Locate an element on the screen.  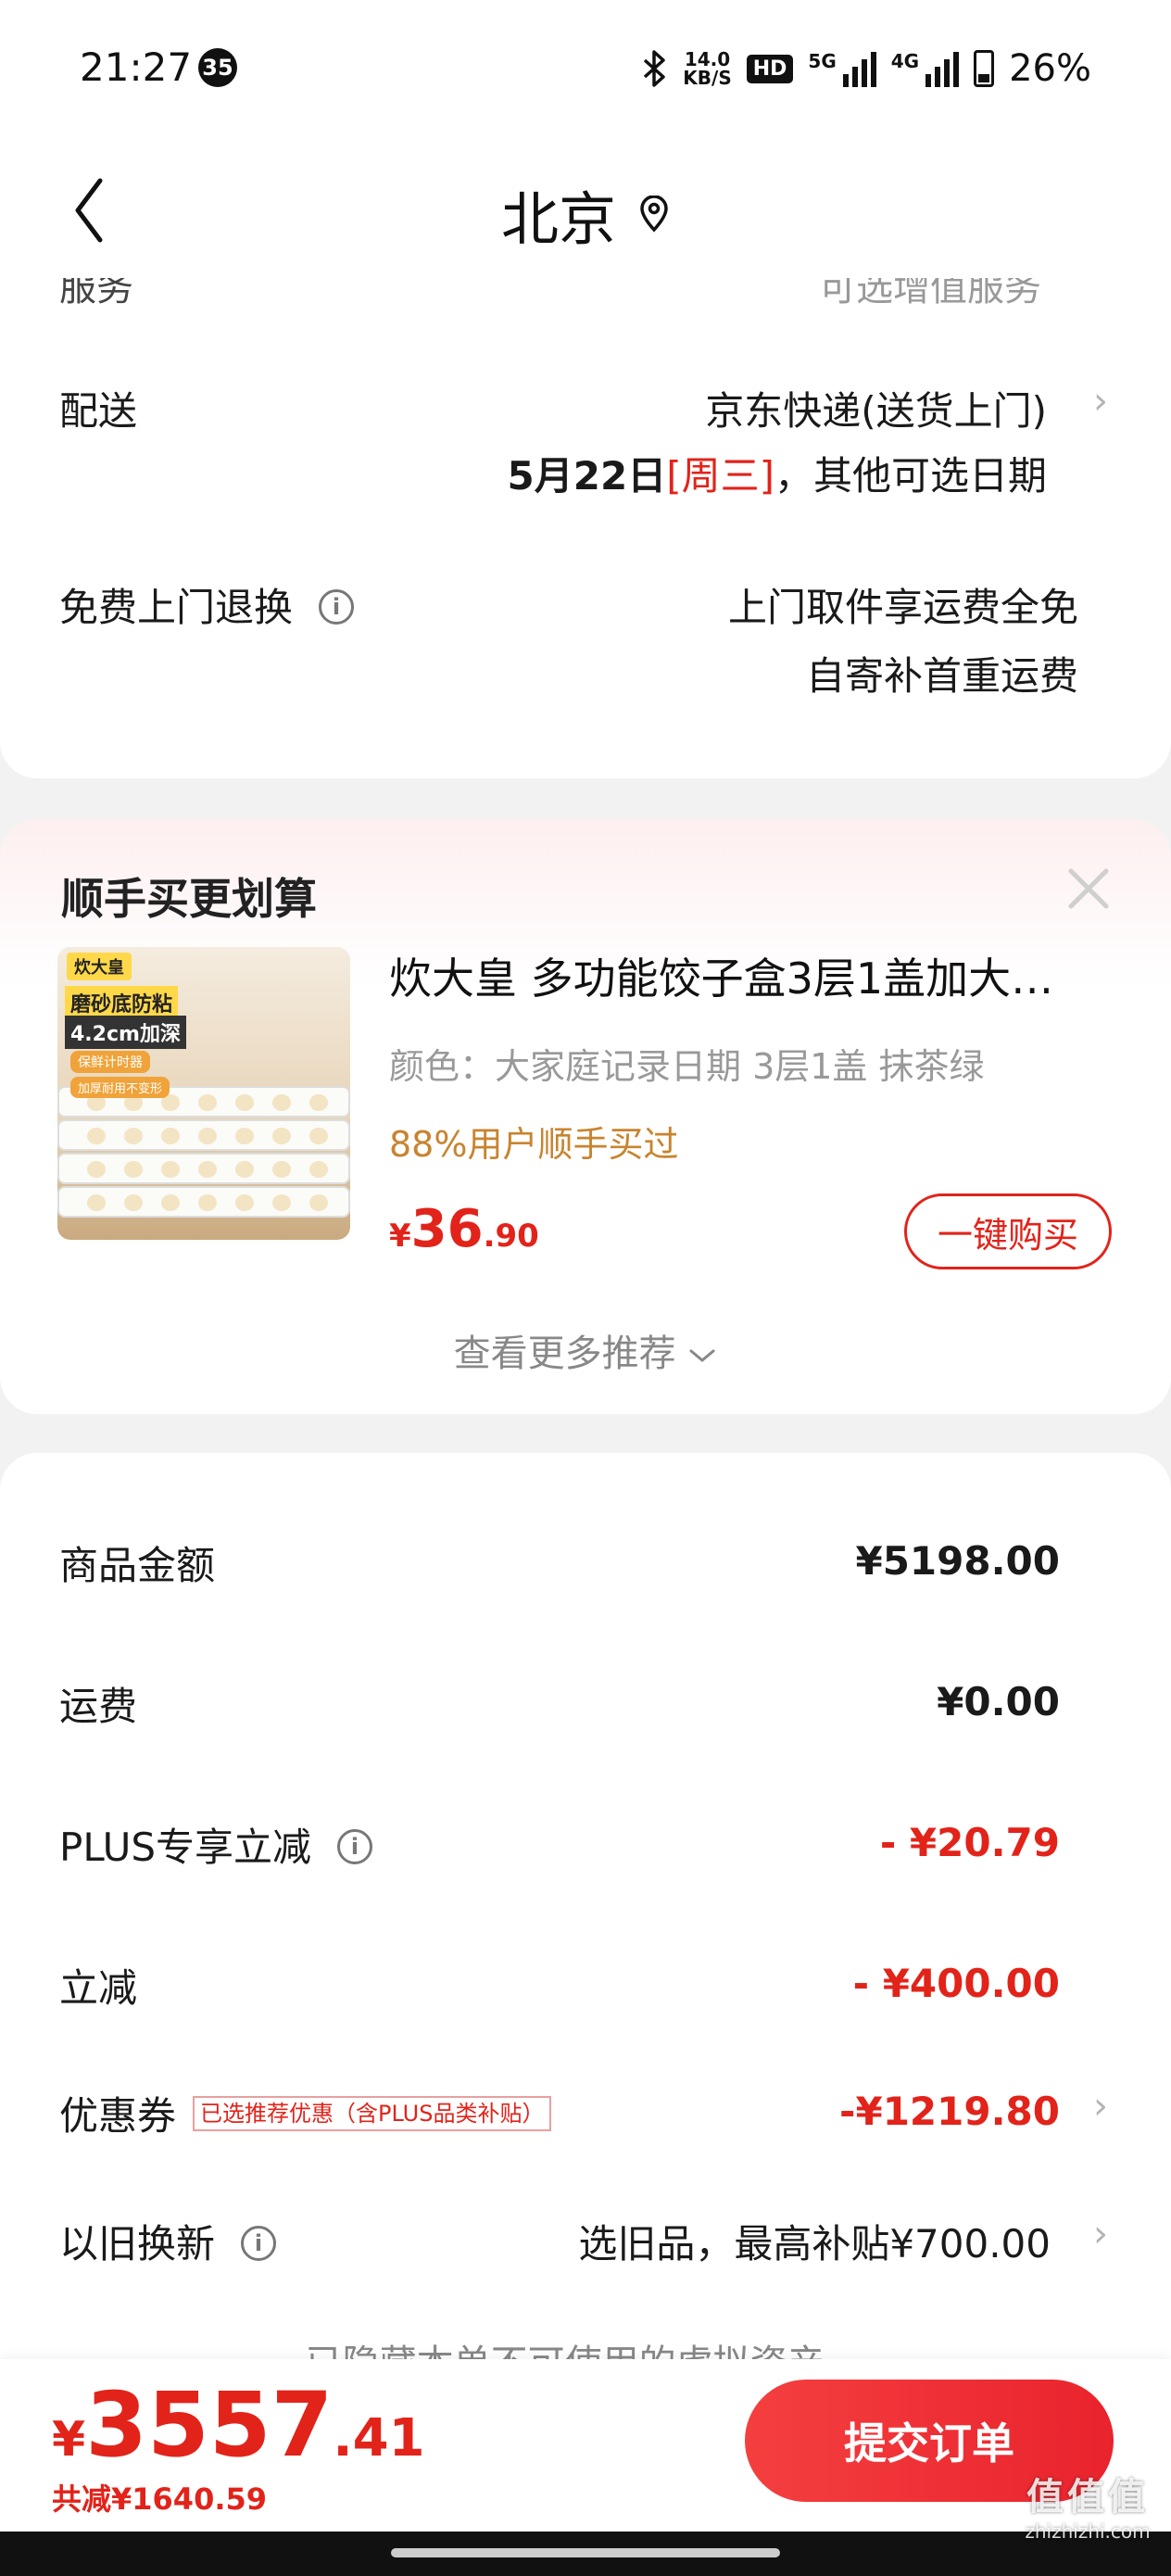
shipping-label: 配送 is located at coordinates (99, 411).